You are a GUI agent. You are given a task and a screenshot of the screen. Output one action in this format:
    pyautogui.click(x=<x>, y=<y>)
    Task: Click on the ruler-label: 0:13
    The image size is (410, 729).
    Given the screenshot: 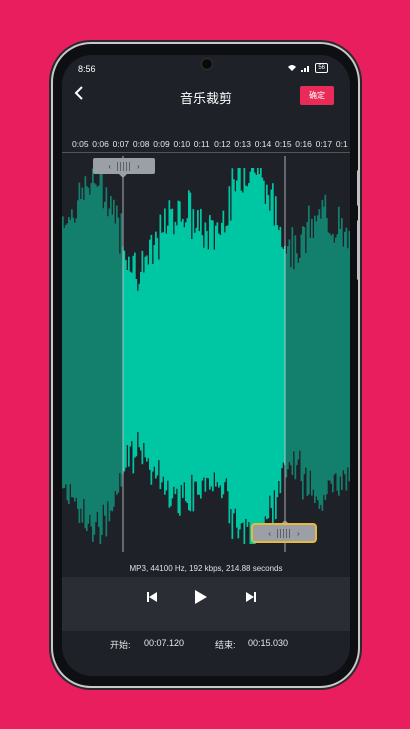 What is the action you would take?
    pyautogui.click(x=242, y=144)
    